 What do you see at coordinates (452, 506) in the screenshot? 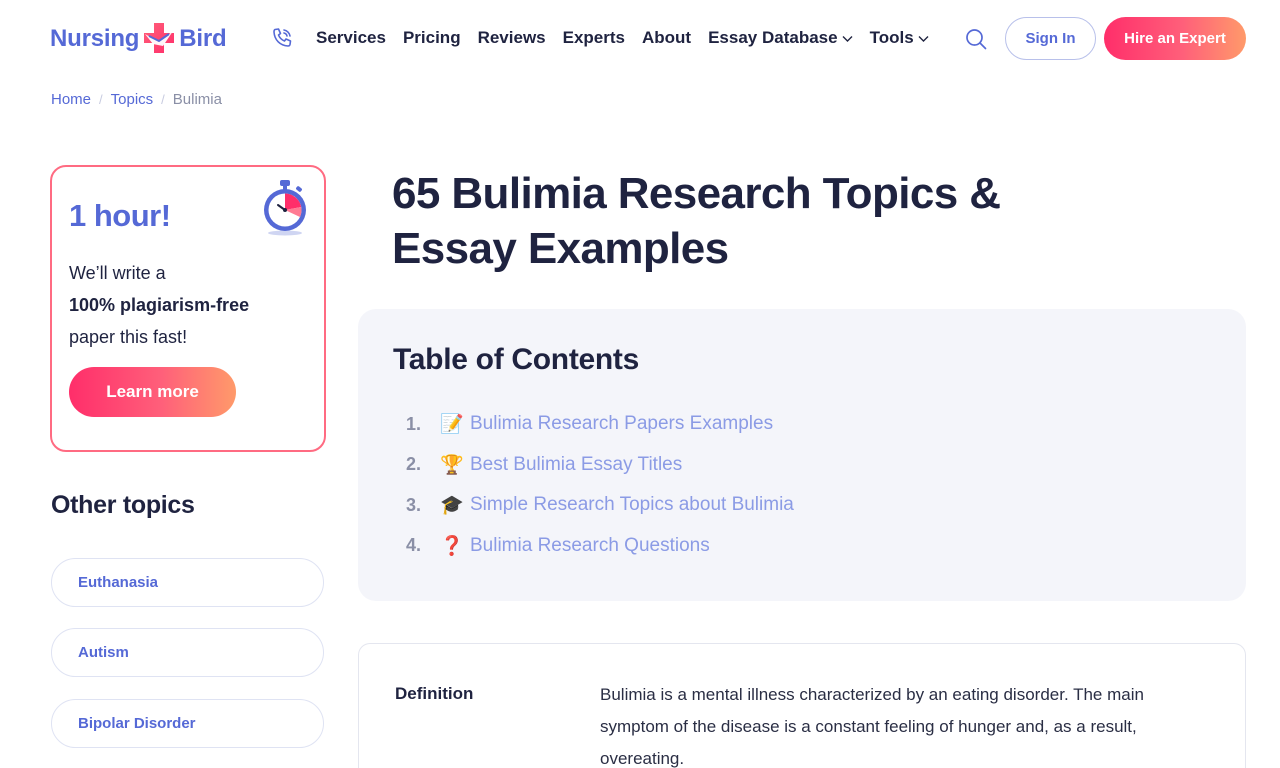
I see `graduation-cap-icon: 🎓` at bounding box center [452, 506].